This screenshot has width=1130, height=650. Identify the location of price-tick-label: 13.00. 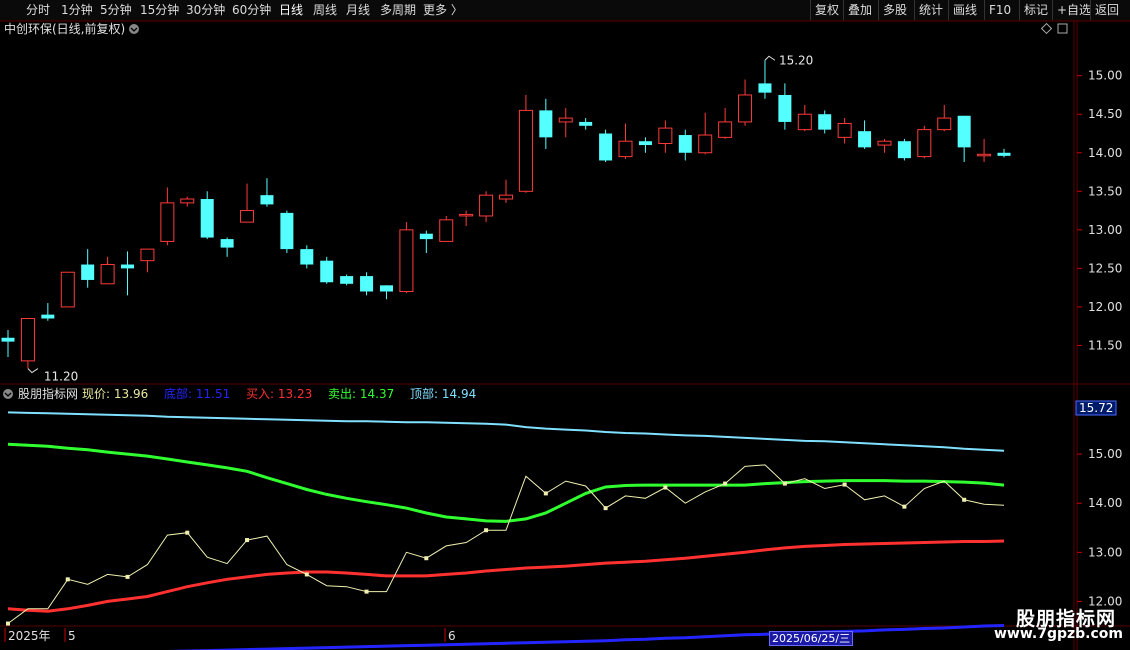
(1105, 230).